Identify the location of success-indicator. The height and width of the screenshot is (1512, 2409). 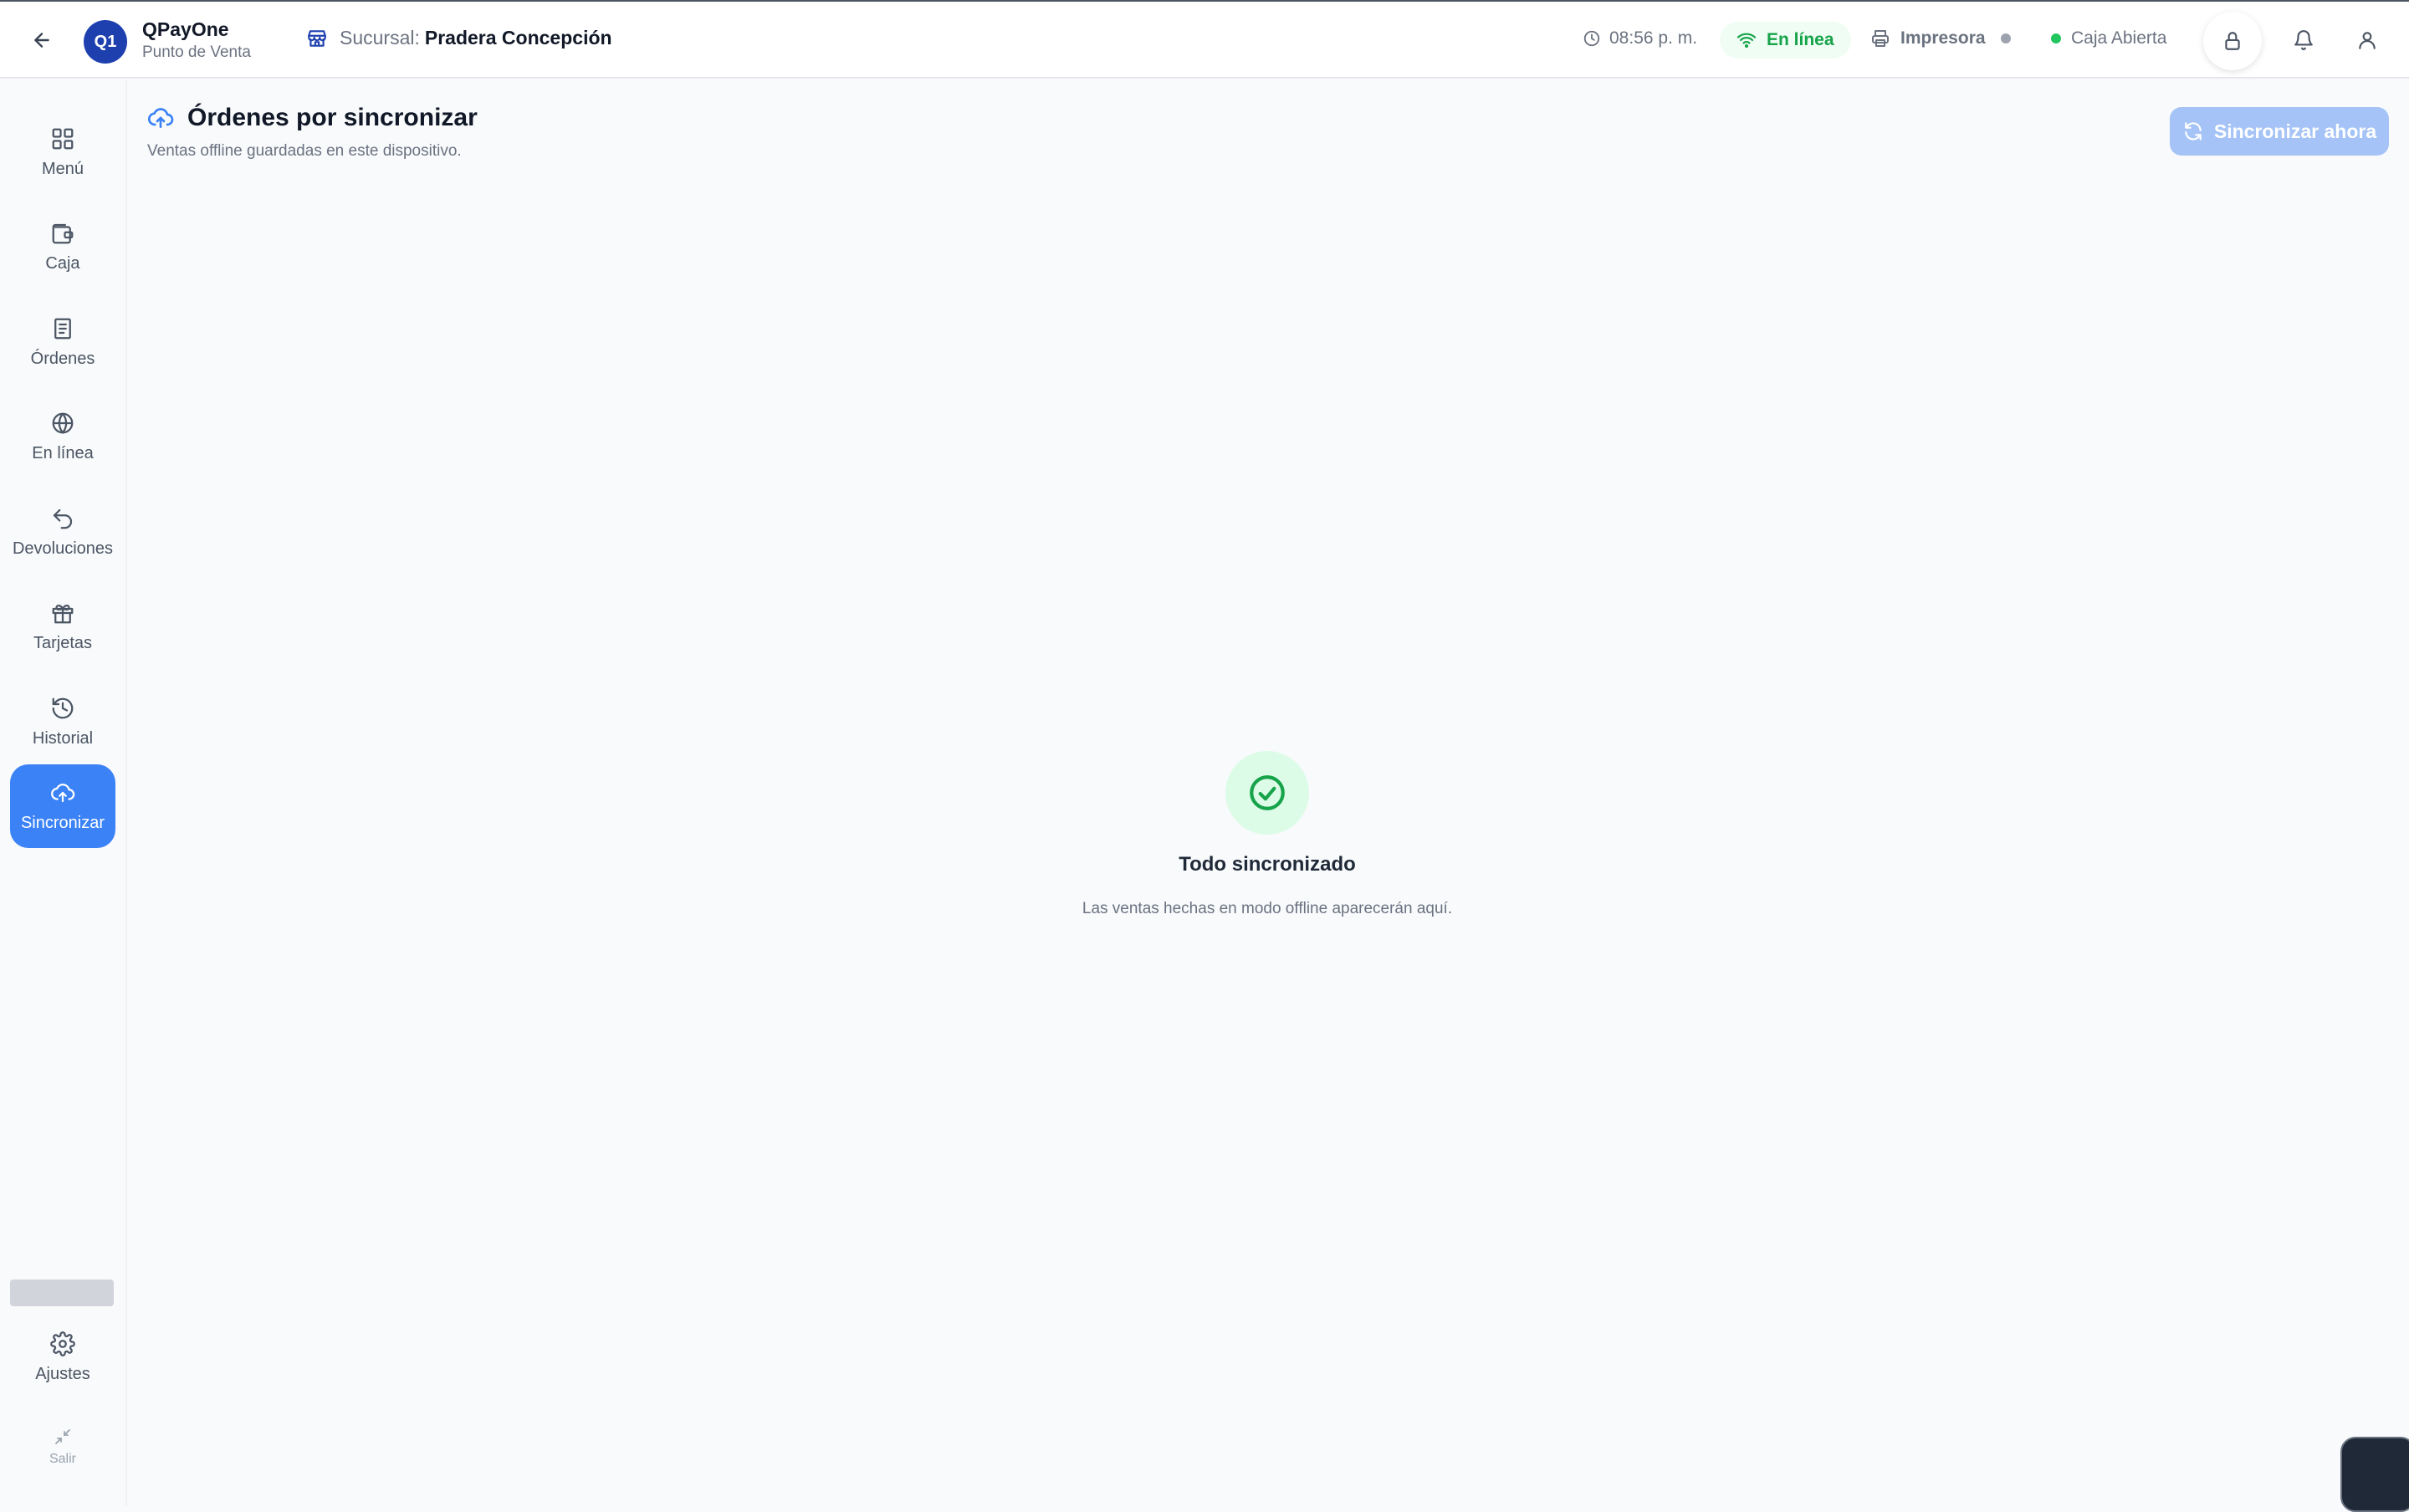
(1267, 793).